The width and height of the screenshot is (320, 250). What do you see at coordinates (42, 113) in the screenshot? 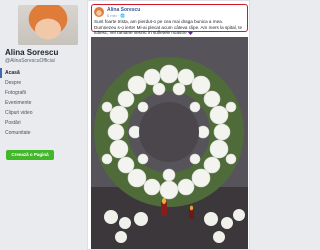
I see `nav-item-clipuri-video: Clipuri video` at bounding box center [42, 113].